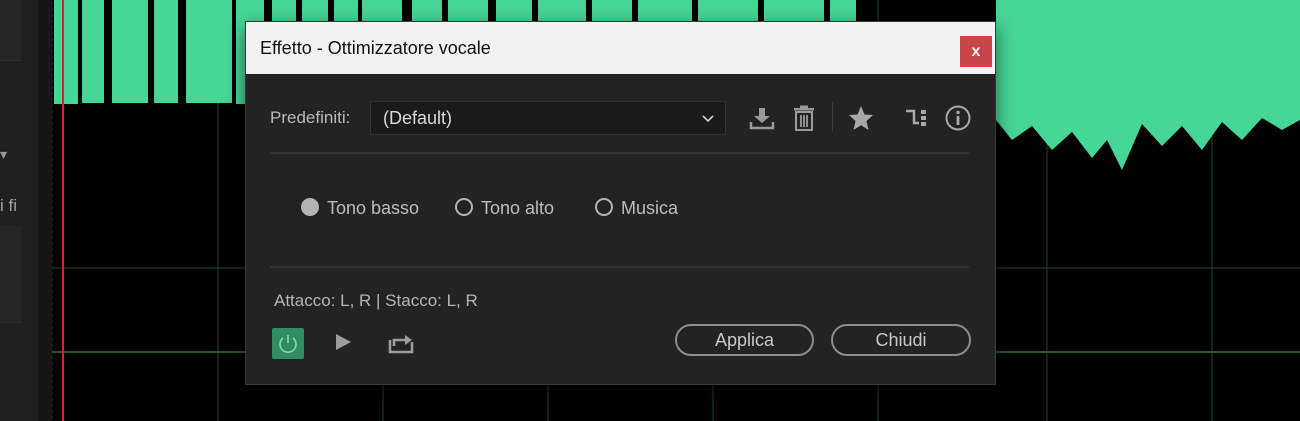 This screenshot has width=1300, height=421. Describe the element at coordinates (63, 210) in the screenshot. I see `playhead` at that location.